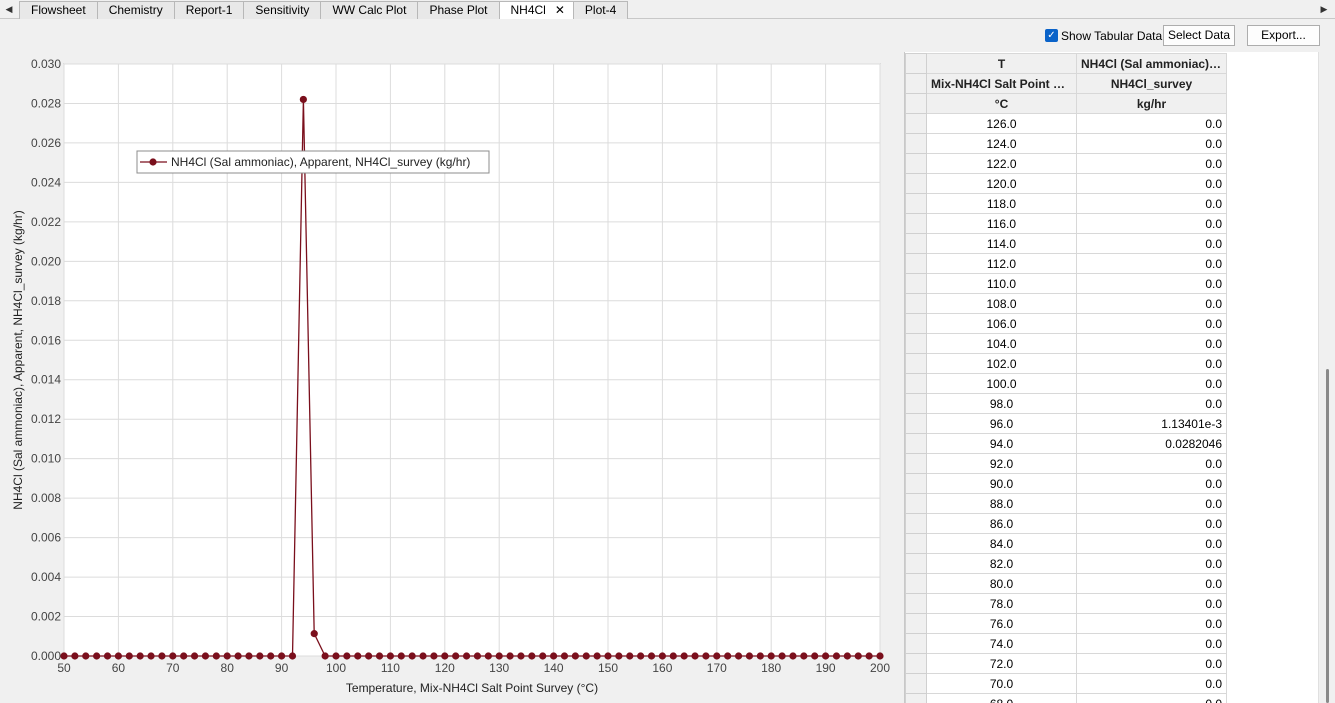  I want to click on tab-report-1: Report-1, so click(209, 10).